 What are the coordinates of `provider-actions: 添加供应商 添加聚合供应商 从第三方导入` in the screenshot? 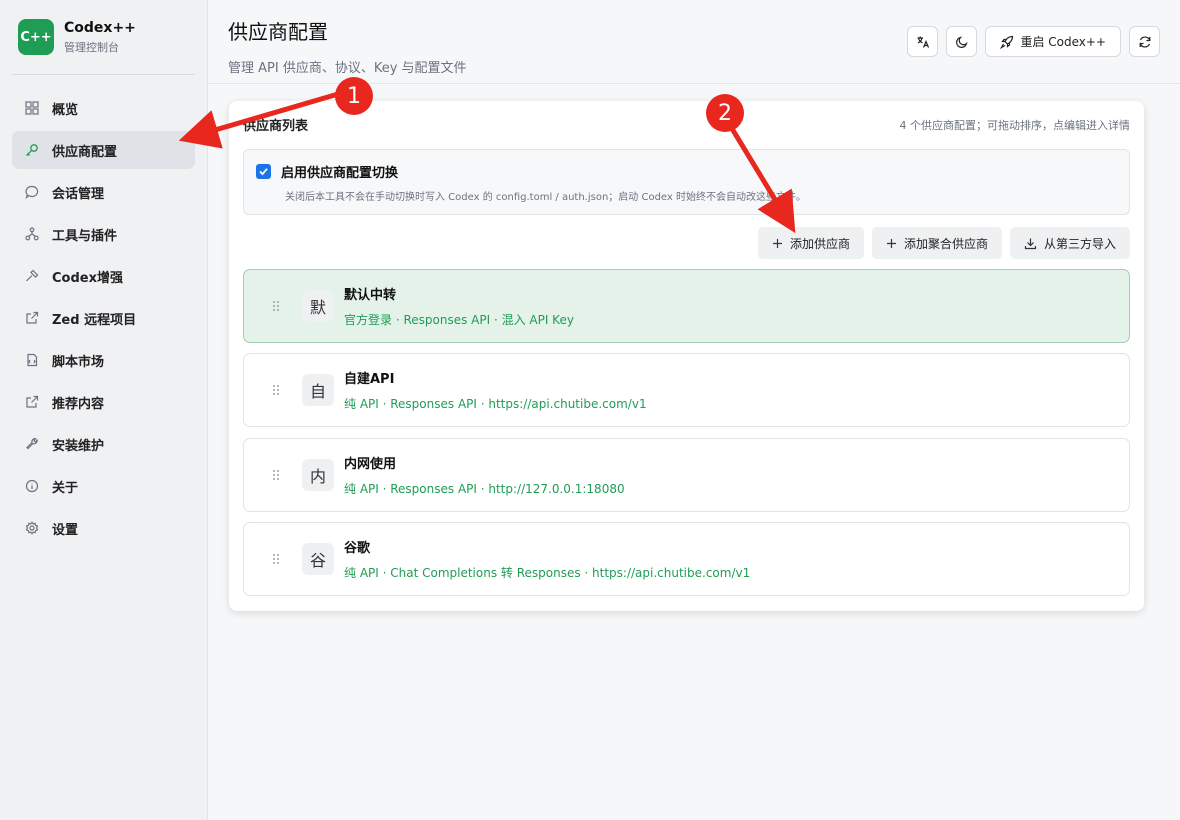 It's located at (943, 243).